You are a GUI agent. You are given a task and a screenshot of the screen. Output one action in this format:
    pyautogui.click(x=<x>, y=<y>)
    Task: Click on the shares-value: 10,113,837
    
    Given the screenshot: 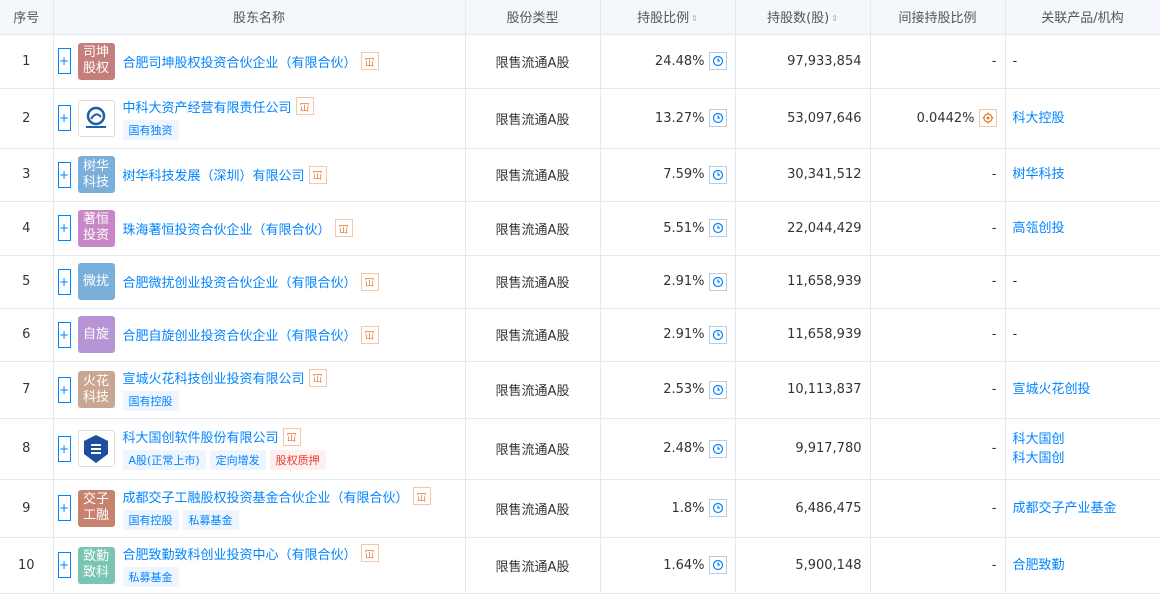 What is the action you would take?
    pyautogui.click(x=803, y=390)
    